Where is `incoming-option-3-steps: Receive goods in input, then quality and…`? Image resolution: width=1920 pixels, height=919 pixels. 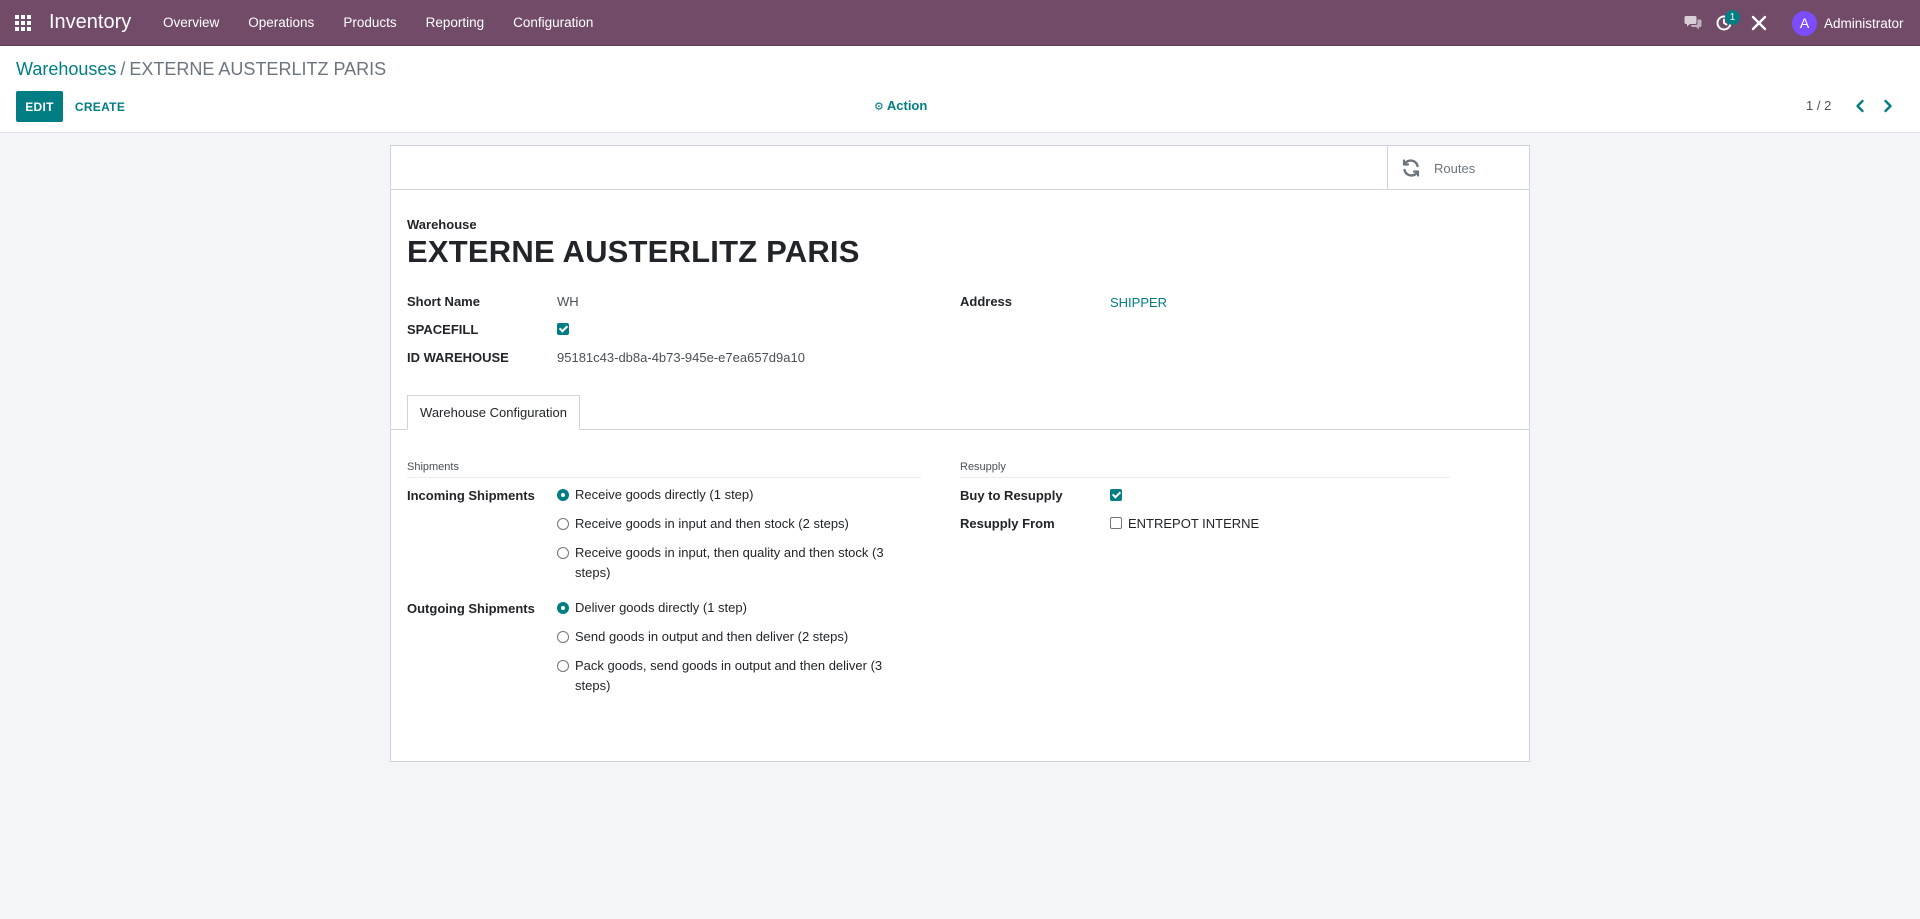 incoming-option-3-steps: Receive goods in input, then quality and… is located at coordinates (727, 563).